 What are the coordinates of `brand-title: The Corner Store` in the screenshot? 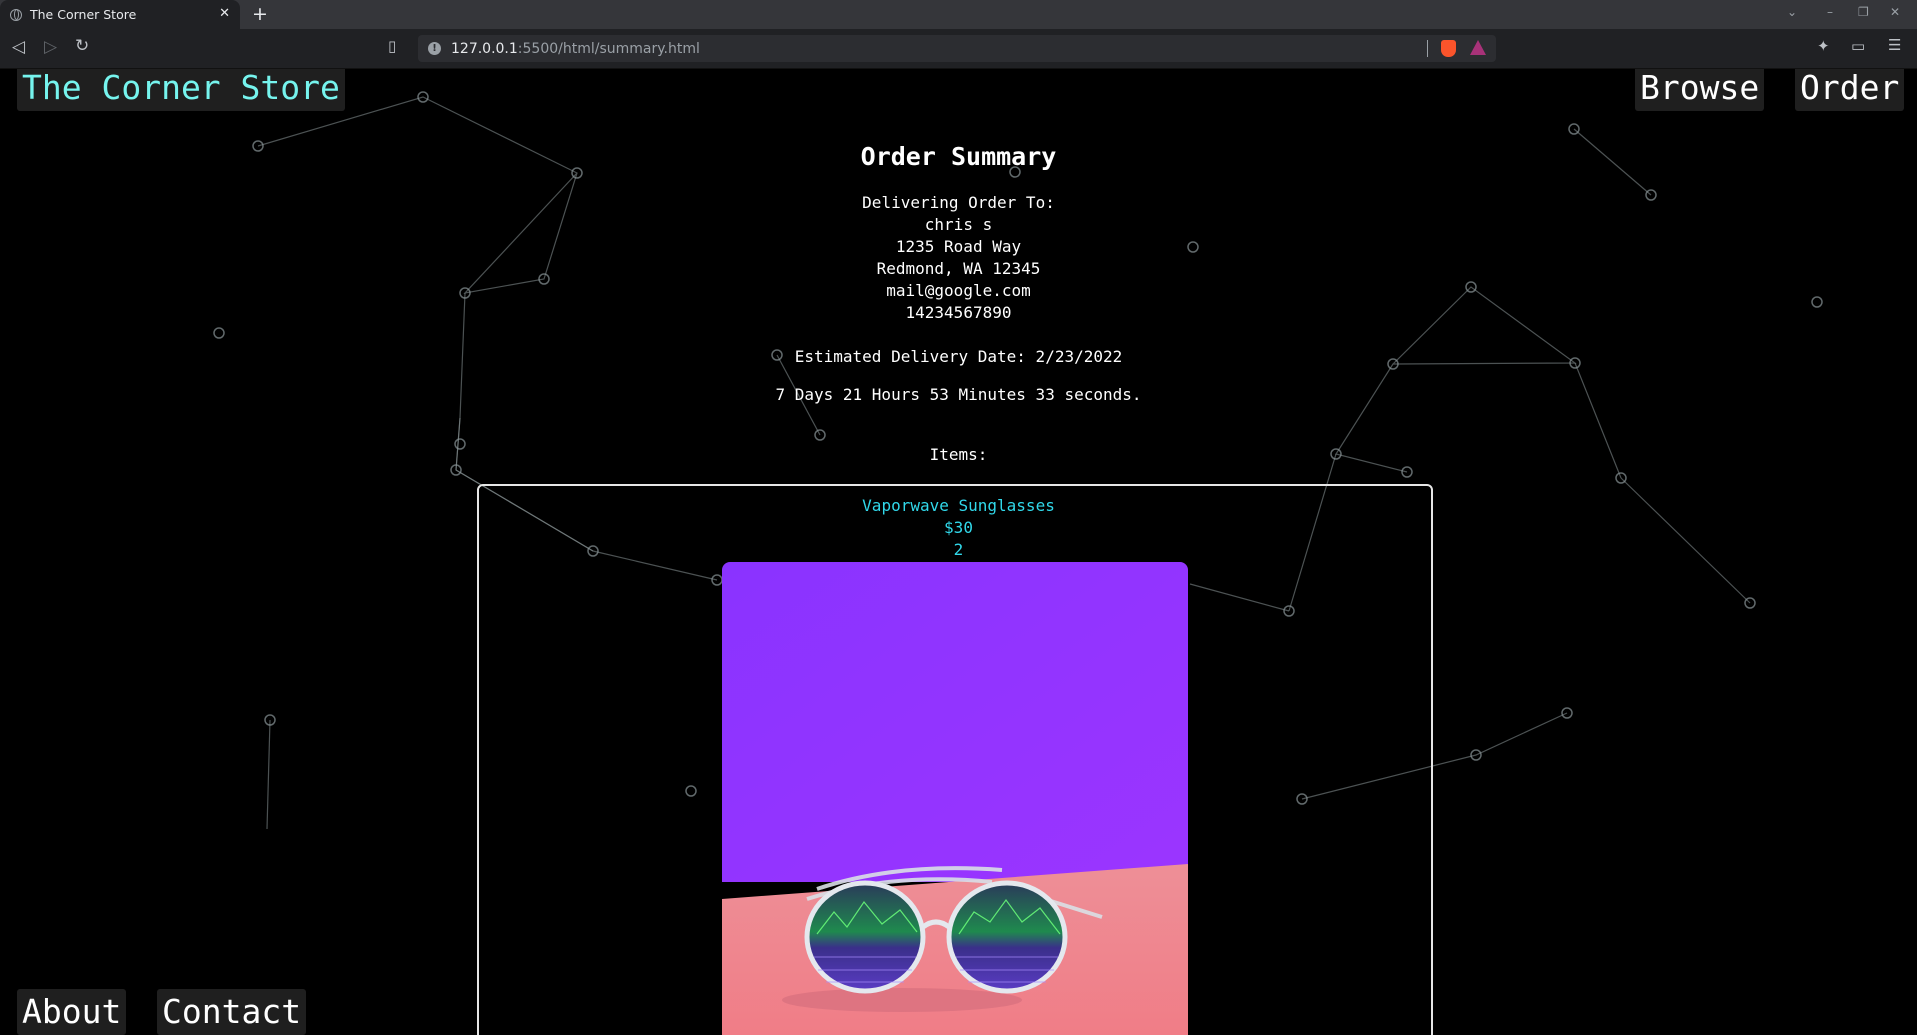 It's located at (181, 88).